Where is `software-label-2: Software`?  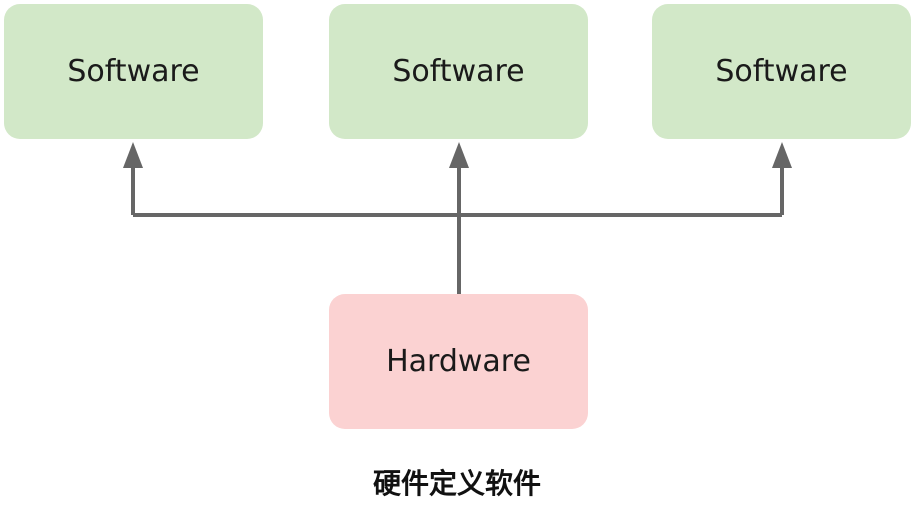 software-label-2: Software is located at coordinates (458, 71).